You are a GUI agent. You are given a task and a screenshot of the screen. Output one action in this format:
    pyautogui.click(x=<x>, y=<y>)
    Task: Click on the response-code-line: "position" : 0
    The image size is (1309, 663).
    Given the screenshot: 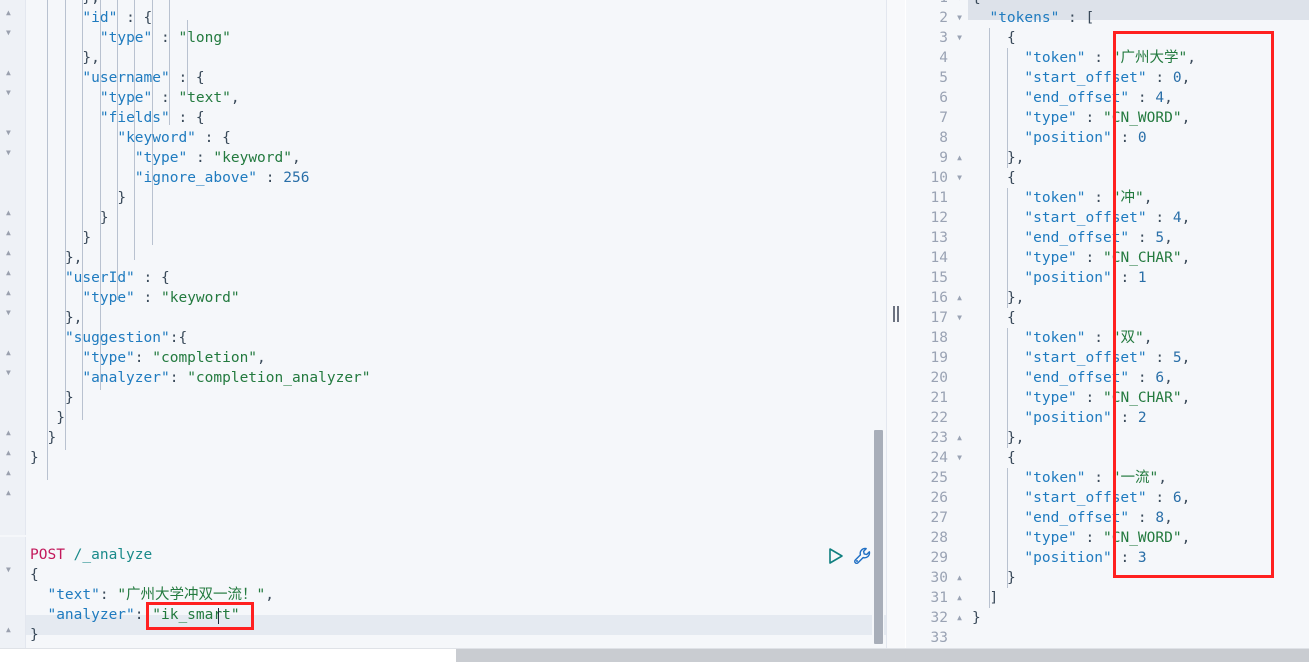 What is the action you would take?
    pyautogui.click(x=1085, y=138)
    